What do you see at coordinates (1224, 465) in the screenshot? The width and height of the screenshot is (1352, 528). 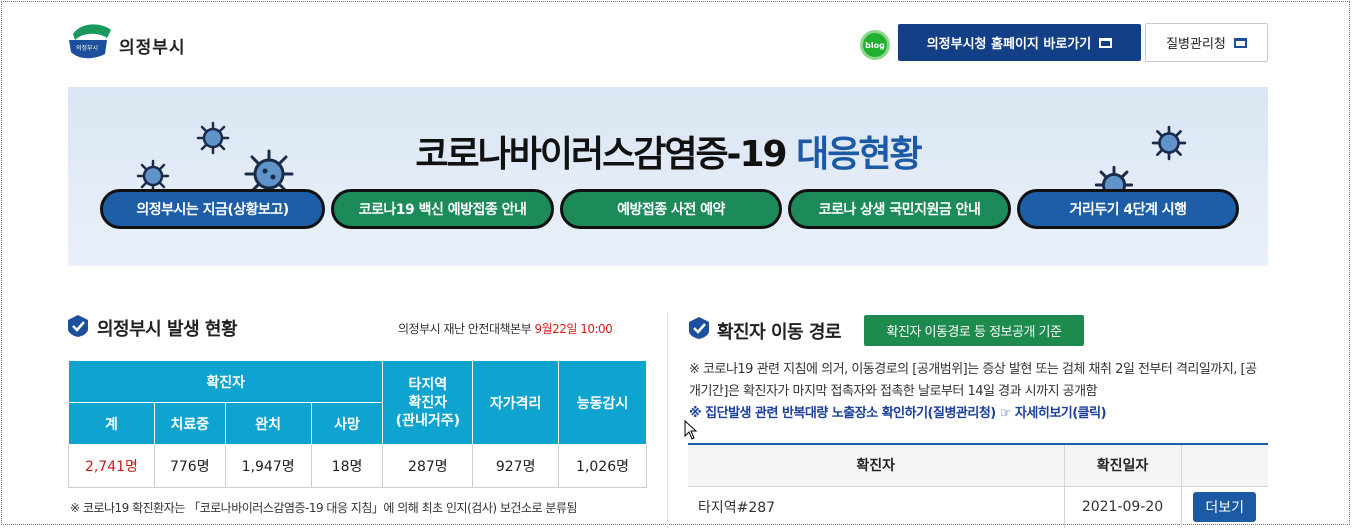 I see `col-action` at bounding box center [1224, 465].